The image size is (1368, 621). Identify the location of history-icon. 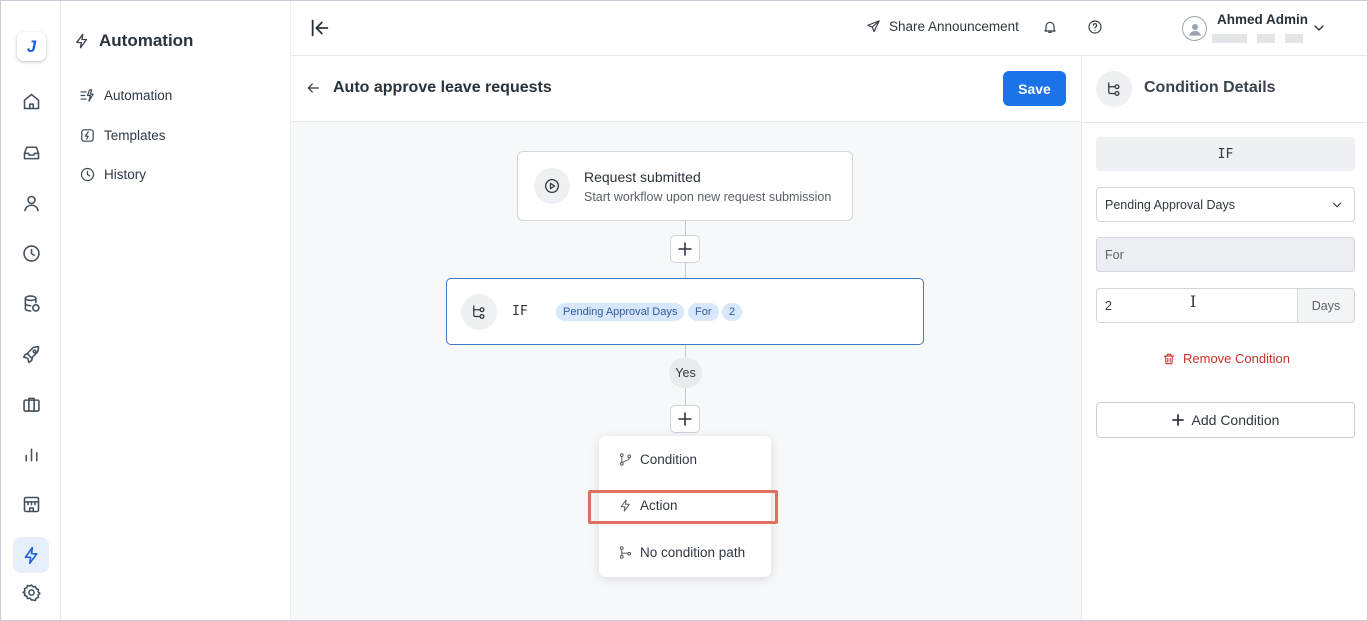
(87, 174).